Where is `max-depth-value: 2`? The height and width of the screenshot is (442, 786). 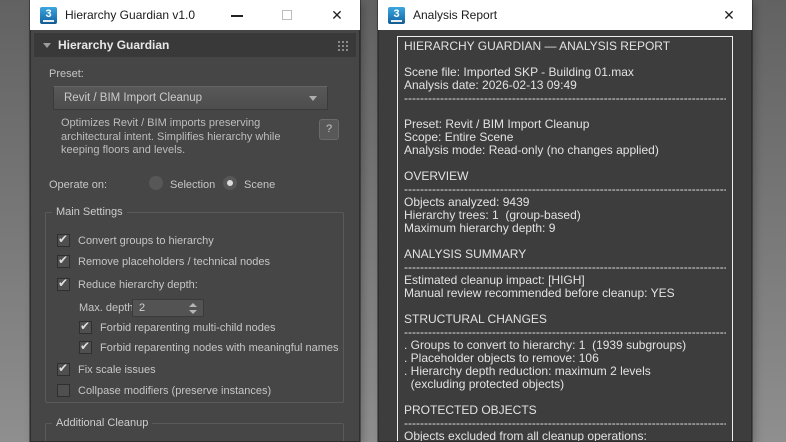
max-depth-value: 2 is located at coordinates (142, 308).